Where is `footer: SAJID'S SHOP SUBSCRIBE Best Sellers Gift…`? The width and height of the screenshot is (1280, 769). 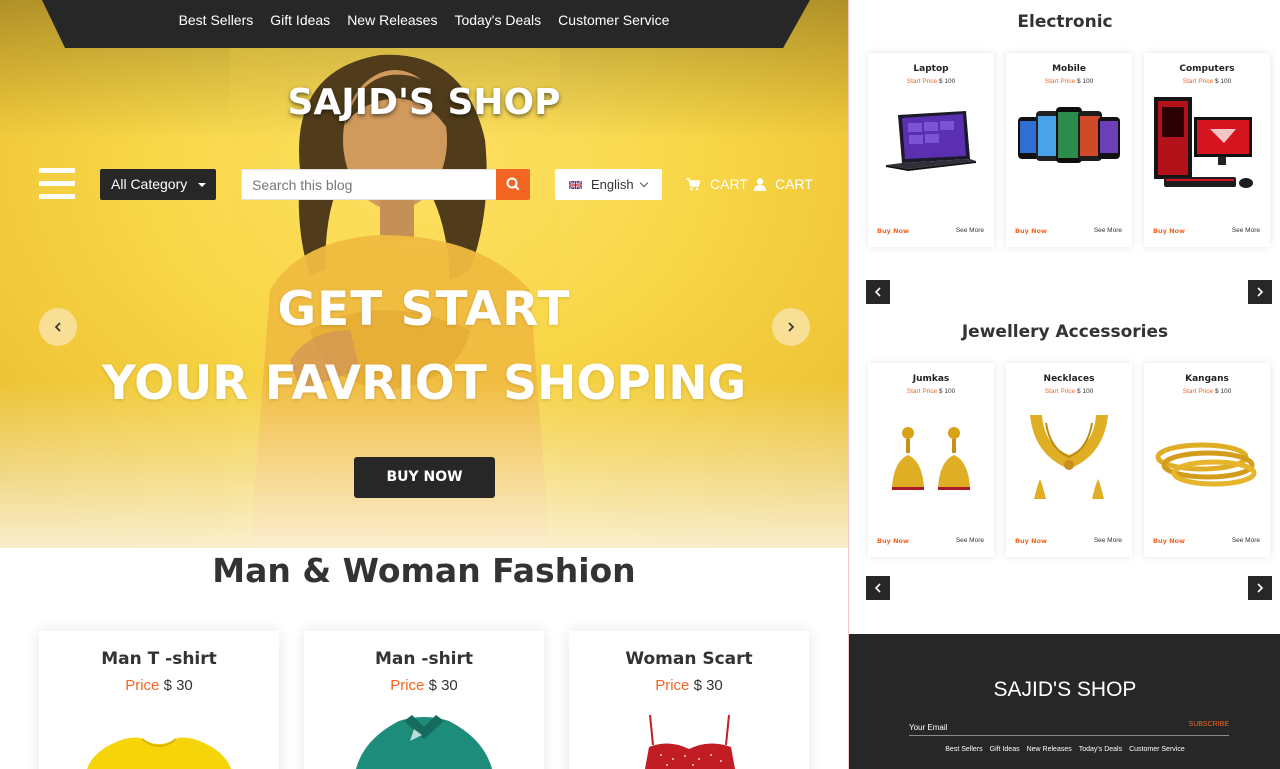 footer: SAJID'S SHOP SUBSCRIBE Best Sellers Gift… is located at coordinates (1064, 701).